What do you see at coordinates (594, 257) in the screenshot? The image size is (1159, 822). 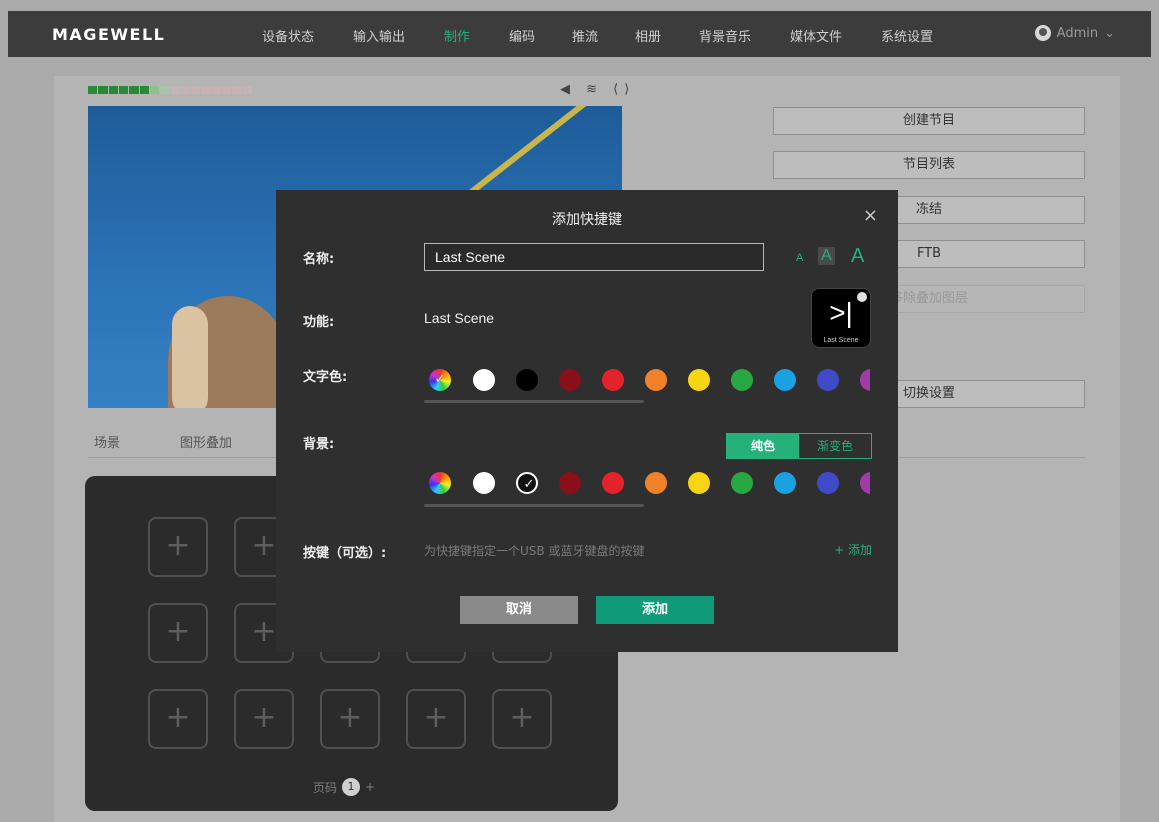 I see `name-input` at bounding box center [594, 257].